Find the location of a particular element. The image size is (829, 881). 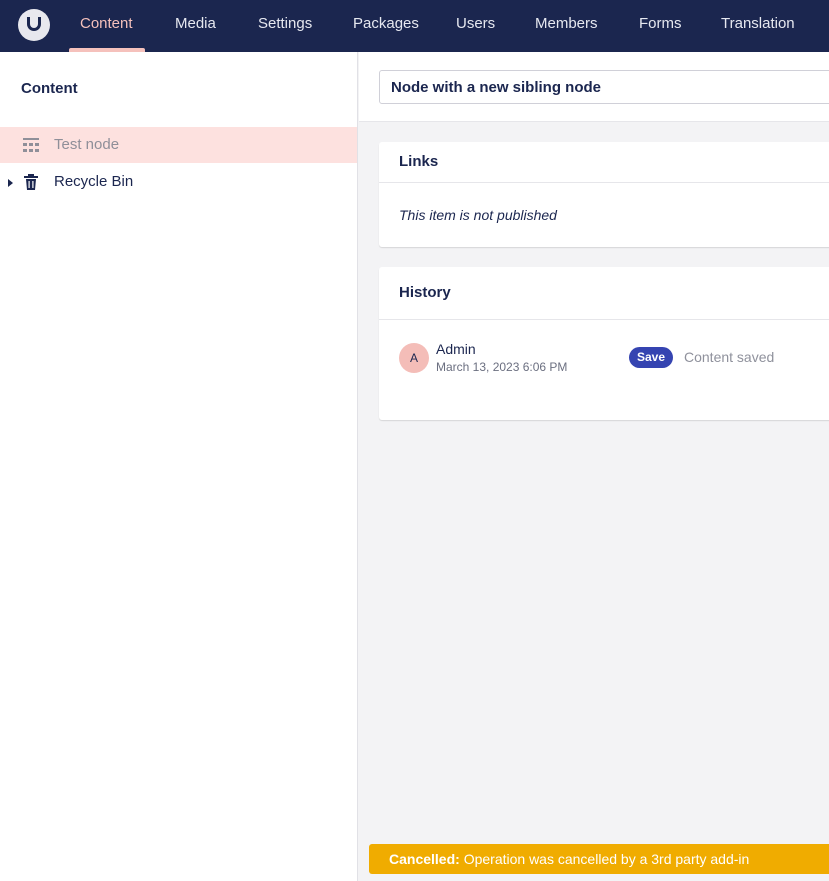

nav-item-users: Users is located at coordinates (475, 26).